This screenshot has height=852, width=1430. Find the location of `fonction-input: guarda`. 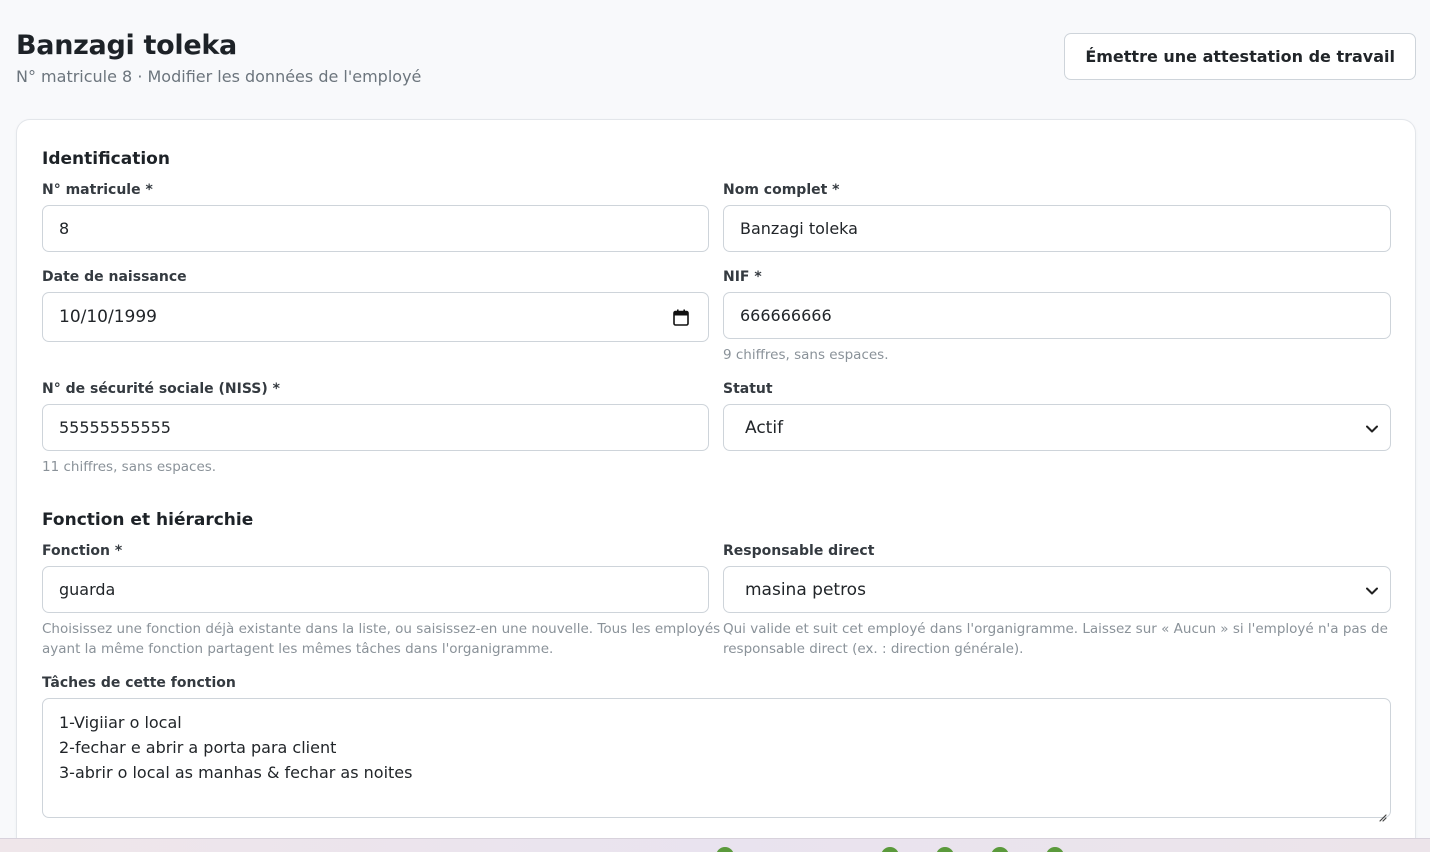

fonction-input: guarda is located at coordinates (375, 589).